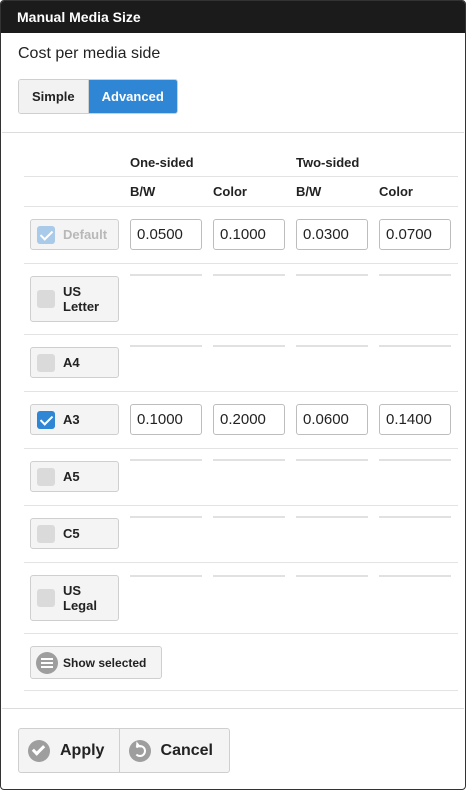 Image resolution: width=466 pixels, height=790 pixels. I want to click on media-toggle-default: Default, so click(74, 234).